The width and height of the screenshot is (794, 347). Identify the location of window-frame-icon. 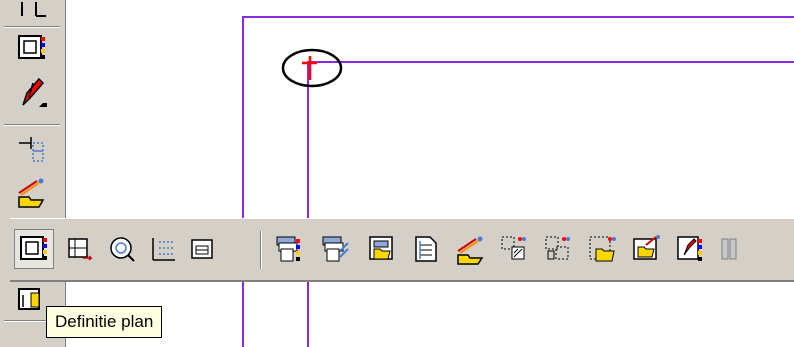
(202, 249).